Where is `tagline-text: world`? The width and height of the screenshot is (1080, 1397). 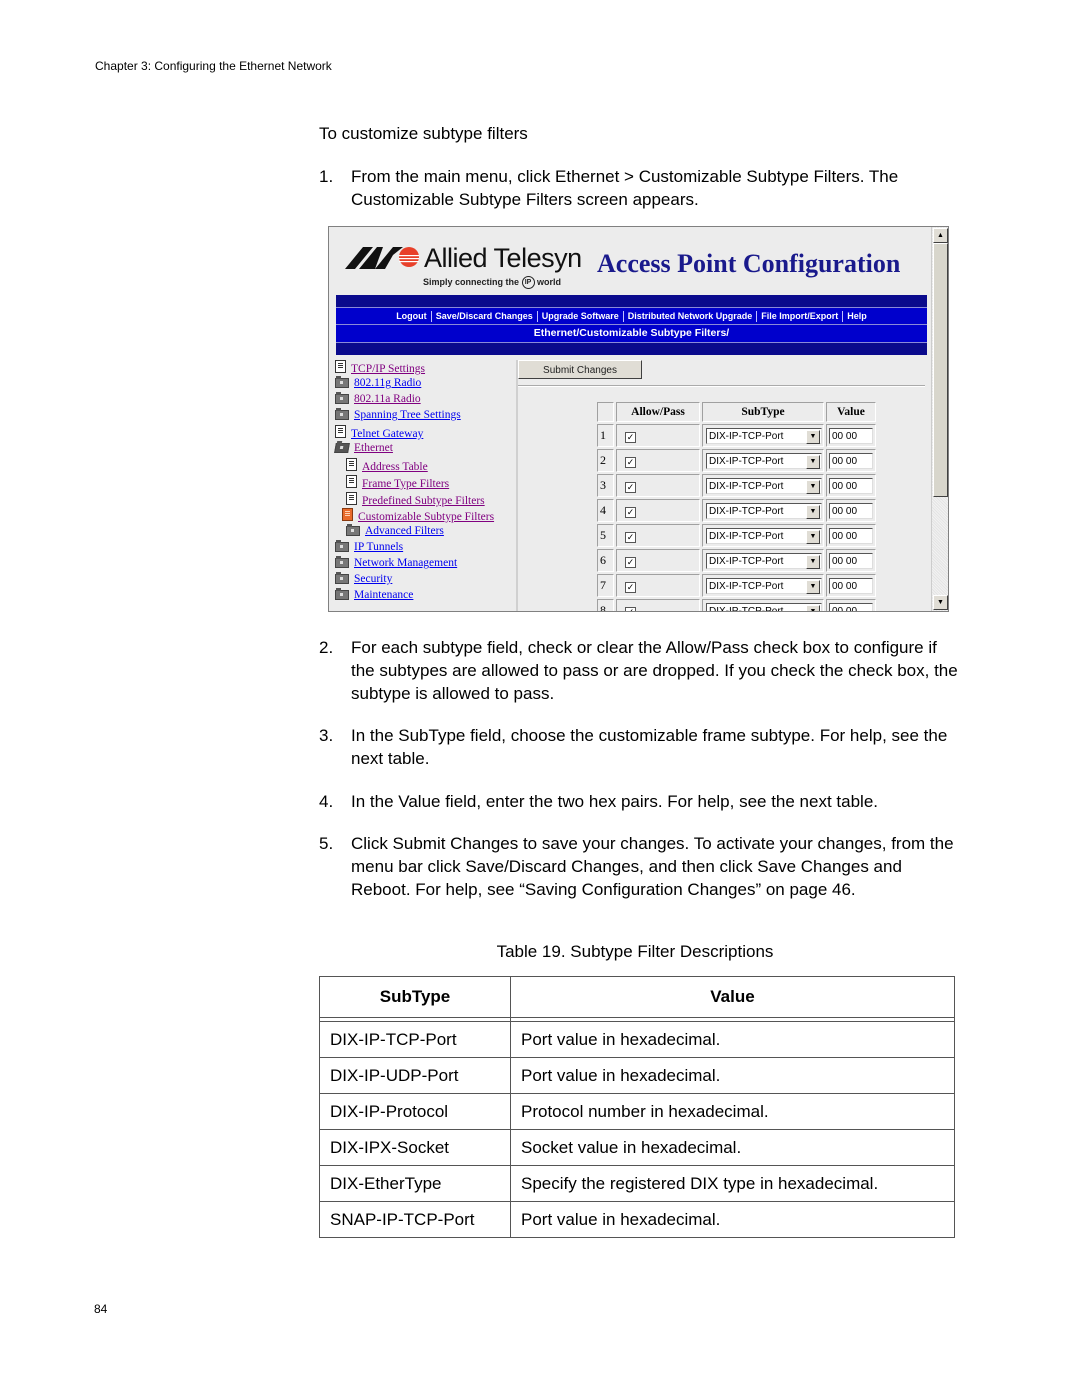 tagline-text: world is located at coordinates (549, 281).